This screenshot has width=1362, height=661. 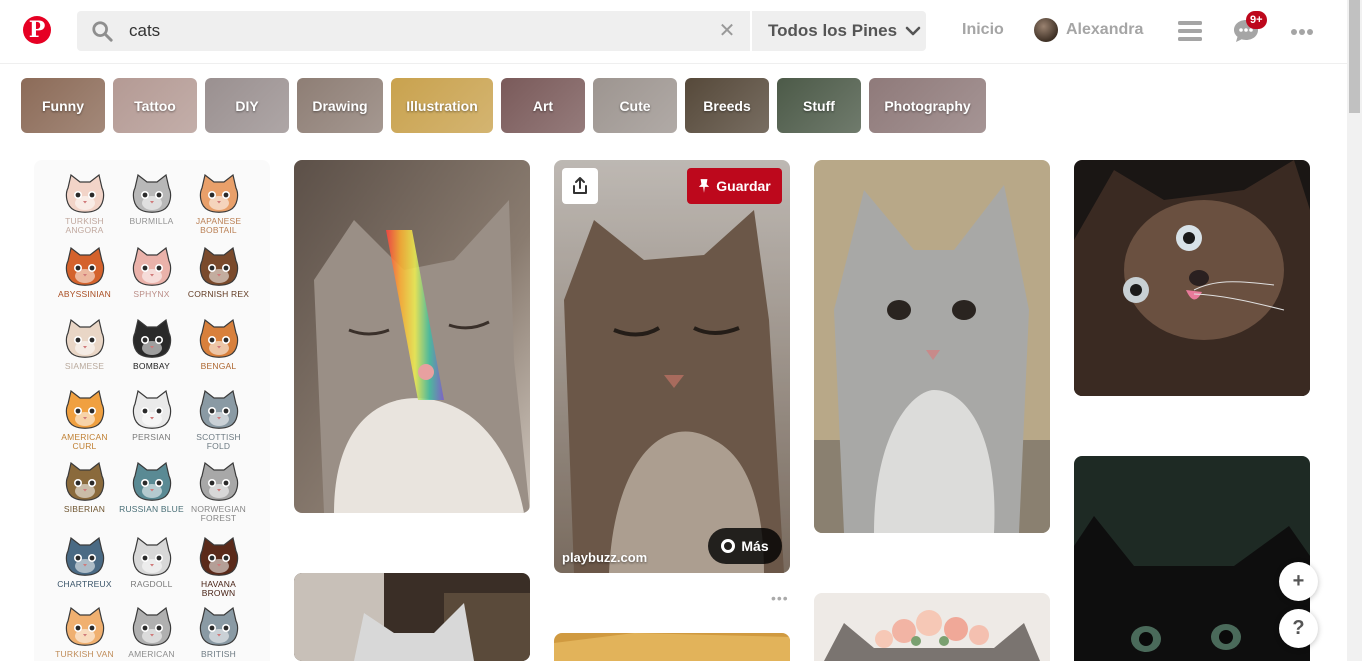 I want to click on breed-name: Turkish Van, so click(x=84, y=654).